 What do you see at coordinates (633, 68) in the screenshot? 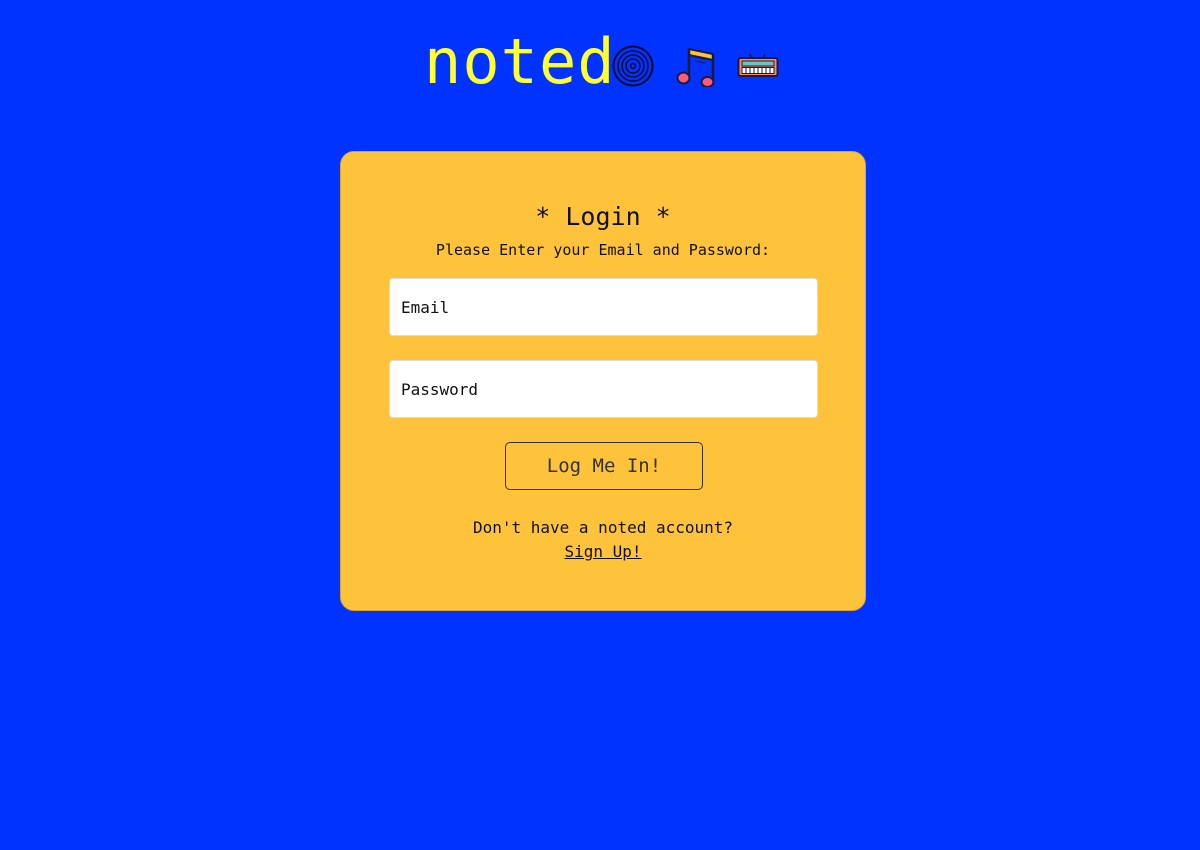
I see `vinyl-record-icon` at bounding box center [633, 68].